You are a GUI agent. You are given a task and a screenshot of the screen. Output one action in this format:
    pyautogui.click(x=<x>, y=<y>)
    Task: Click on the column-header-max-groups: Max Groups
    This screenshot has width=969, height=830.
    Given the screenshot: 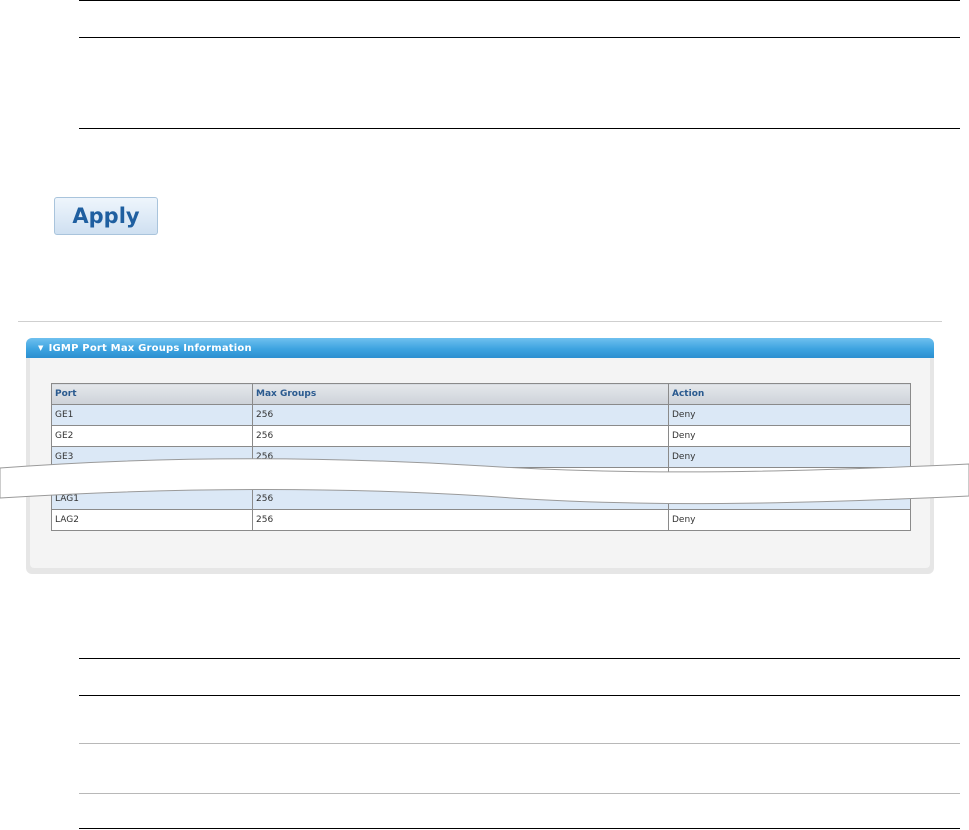 What is the action you would take?
    pyautogui.click(x=460, y=394)
    